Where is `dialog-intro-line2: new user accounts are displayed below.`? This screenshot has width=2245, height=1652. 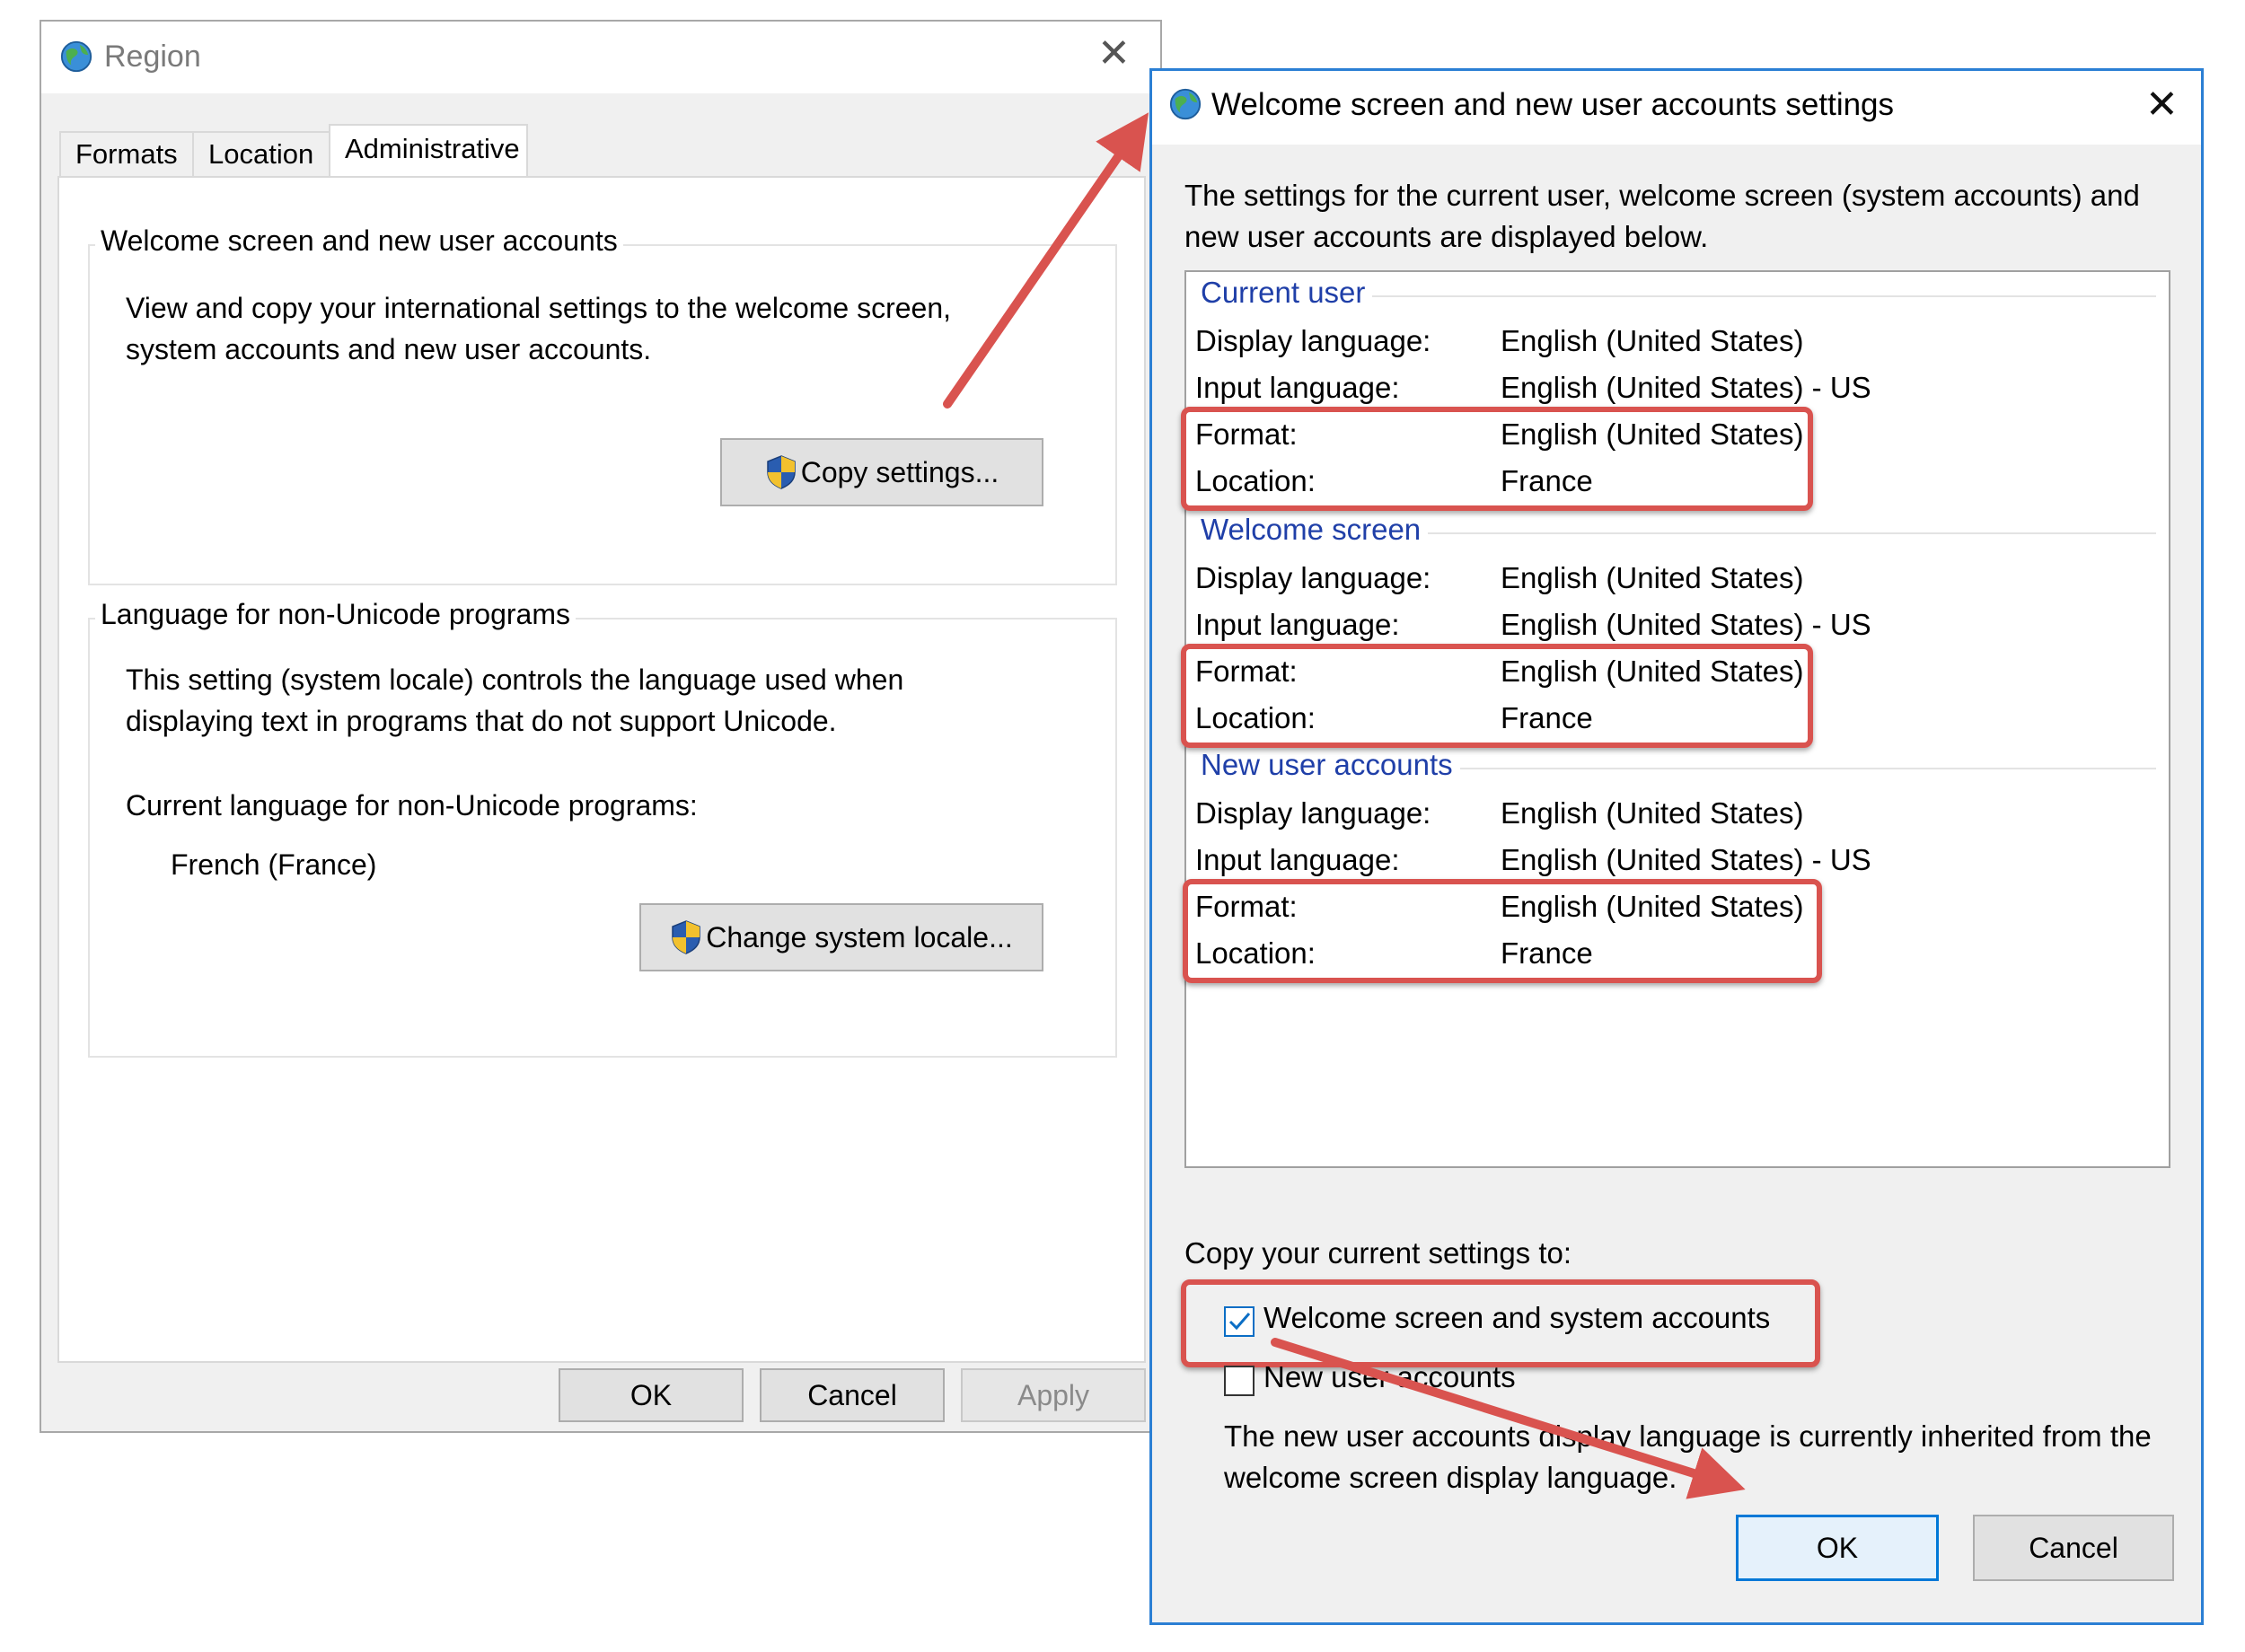 dialog-intro-line2: new user accounts are displayed below. is located at coordinates (1446, 237).